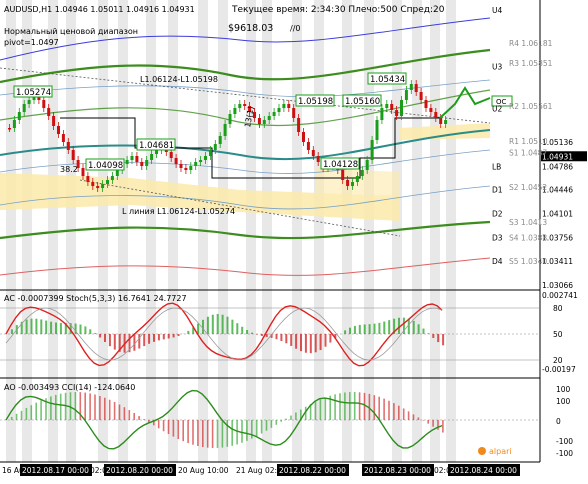 This screenshot has width=588, height=484. I want to click on time-axis-label: 2012.08.17 00:00, so click(55, 470).